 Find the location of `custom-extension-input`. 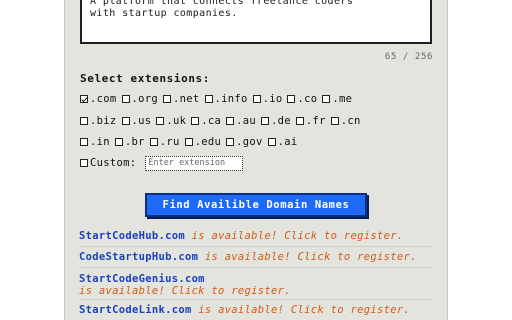

custom-extension-input is located at coordinates (194, 163).